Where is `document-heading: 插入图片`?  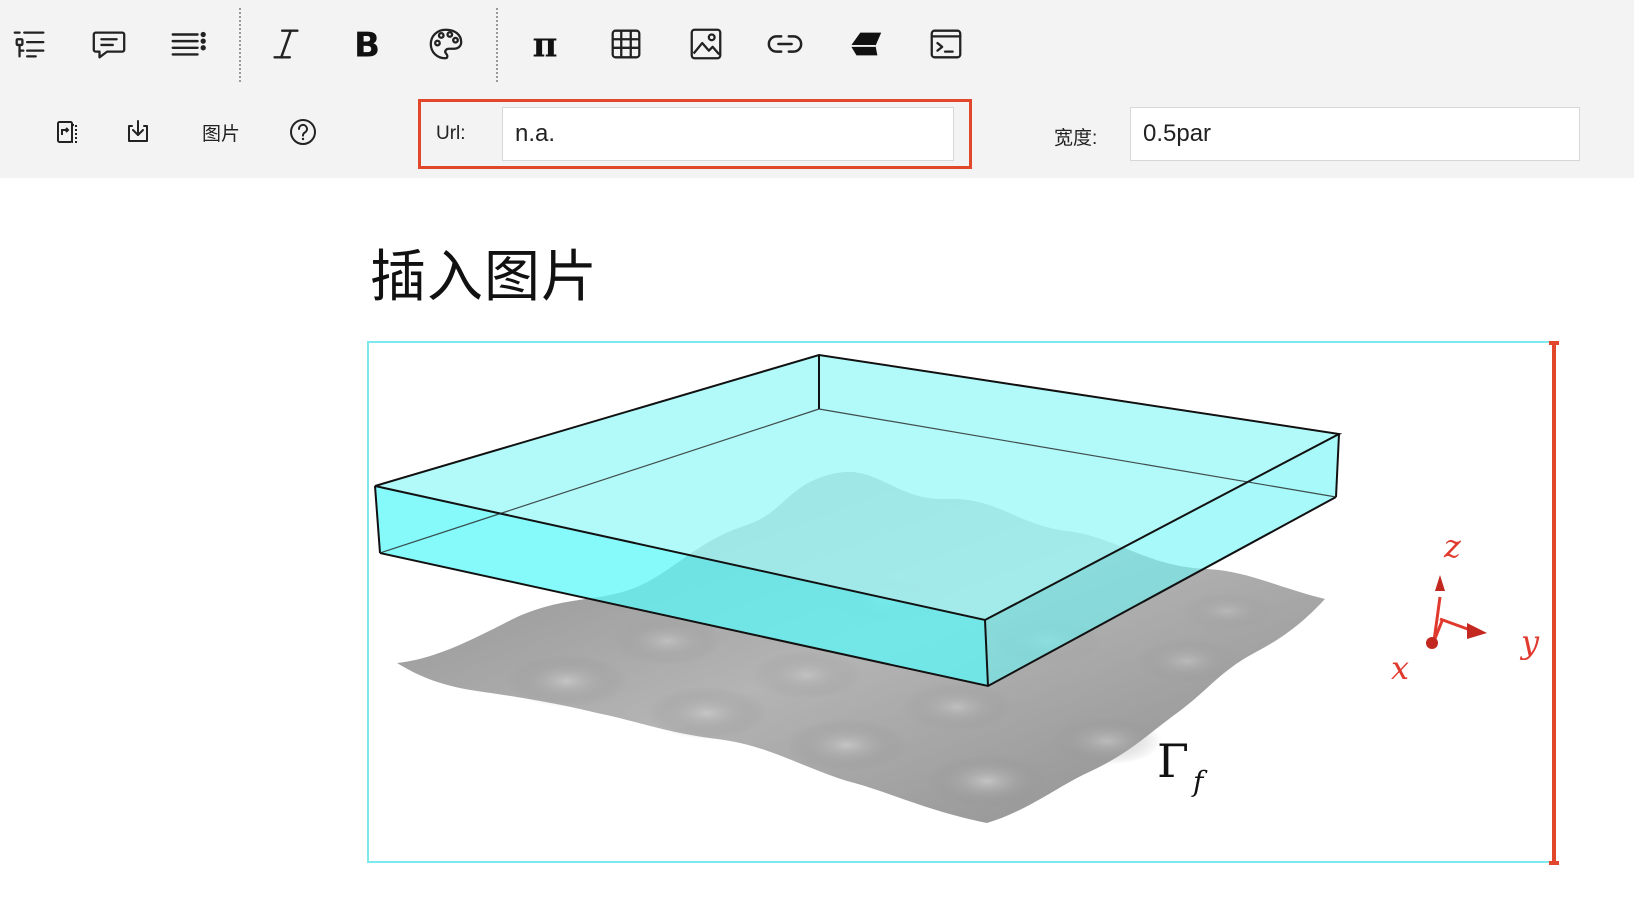 document-heading: 插入图片 is located at coordinates (484, 277).